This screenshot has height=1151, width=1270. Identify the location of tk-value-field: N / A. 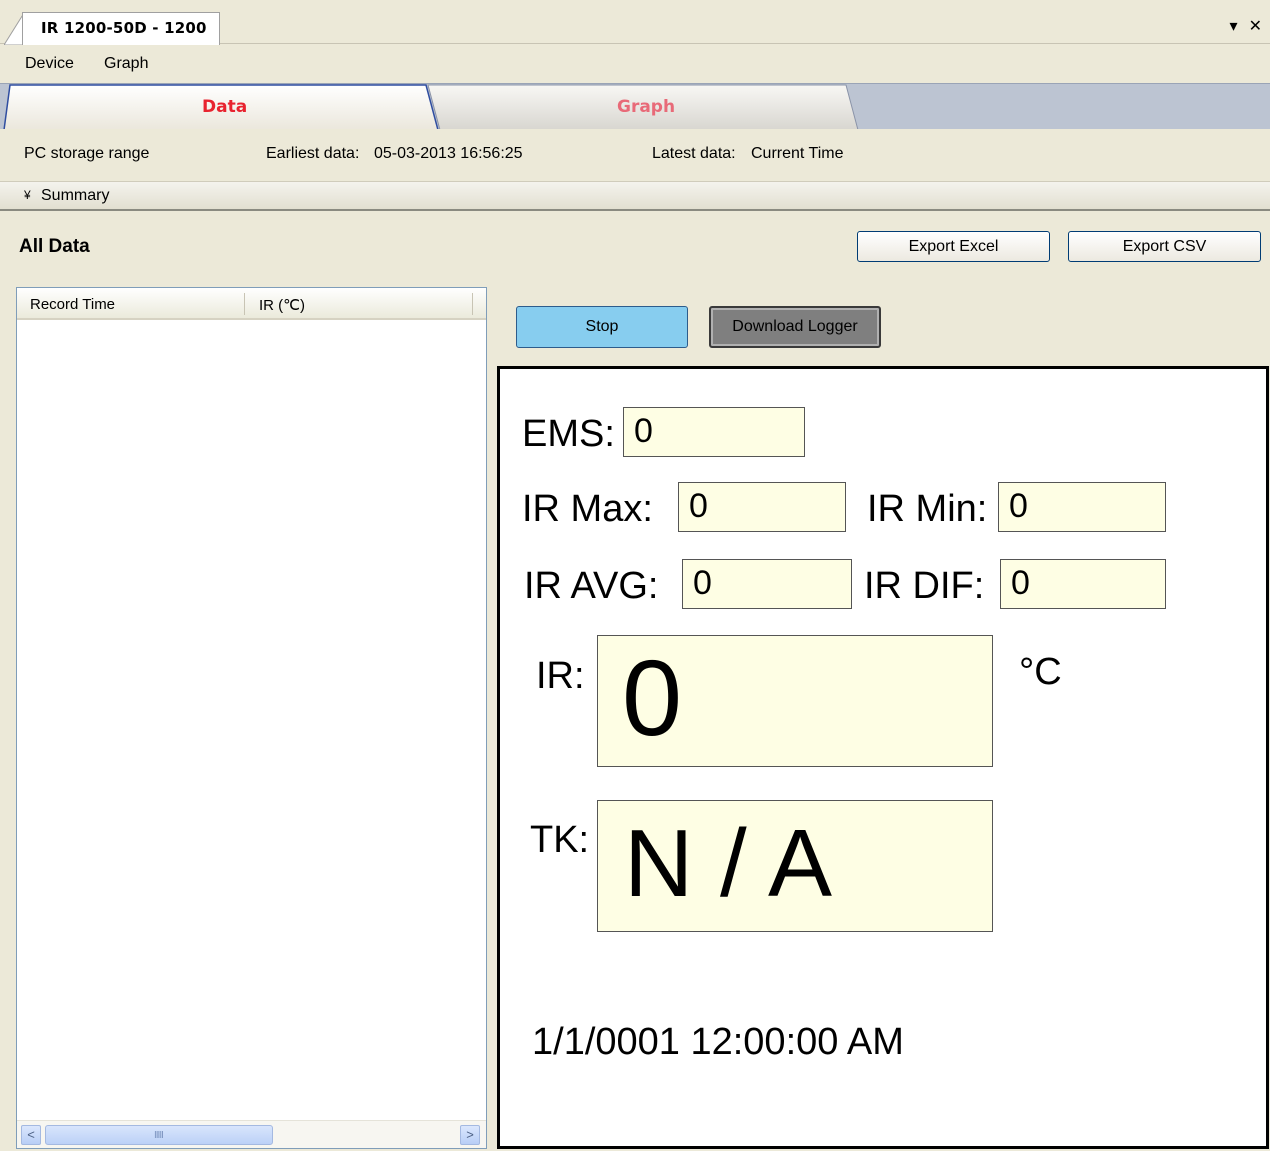
(795, 866).